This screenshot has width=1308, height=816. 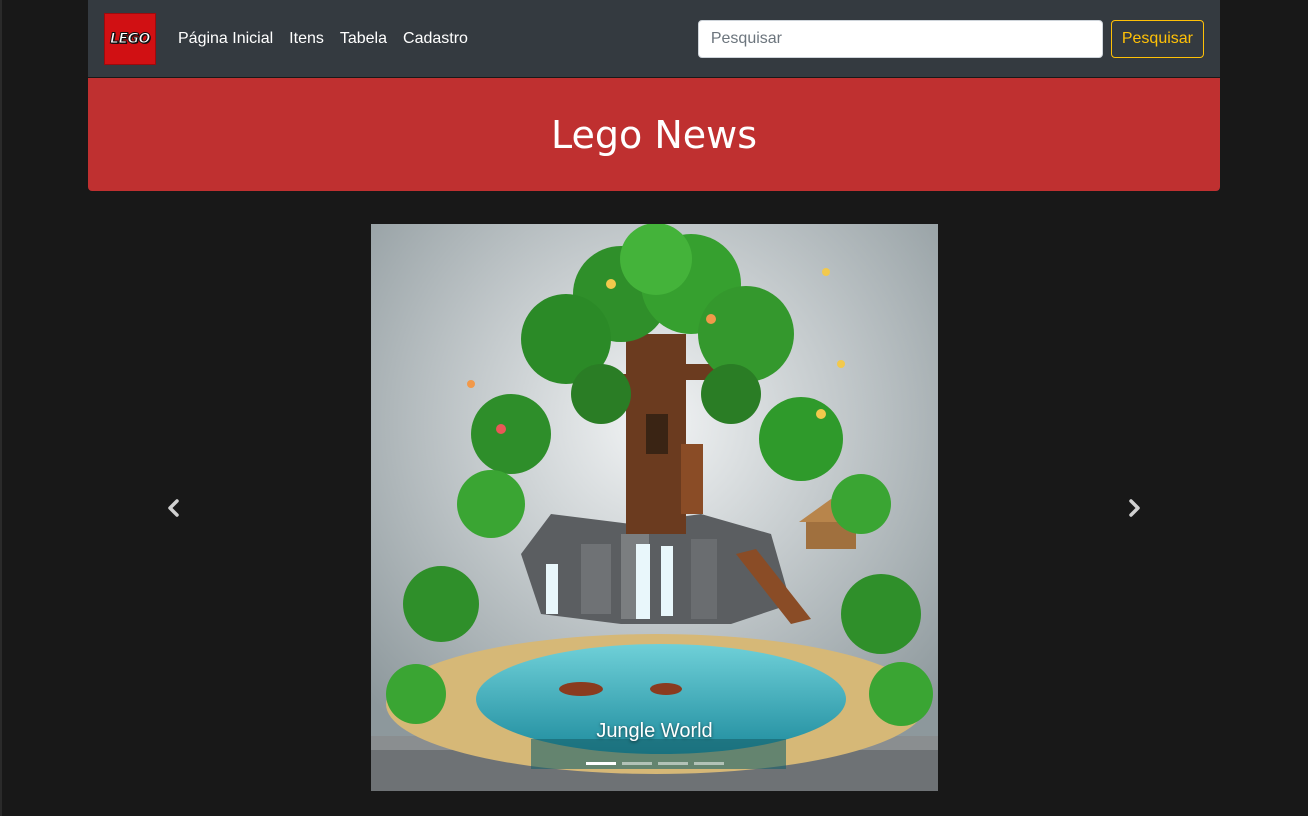 I want to click on lego-logo-text: LEGO, so click(x=130, y=38).